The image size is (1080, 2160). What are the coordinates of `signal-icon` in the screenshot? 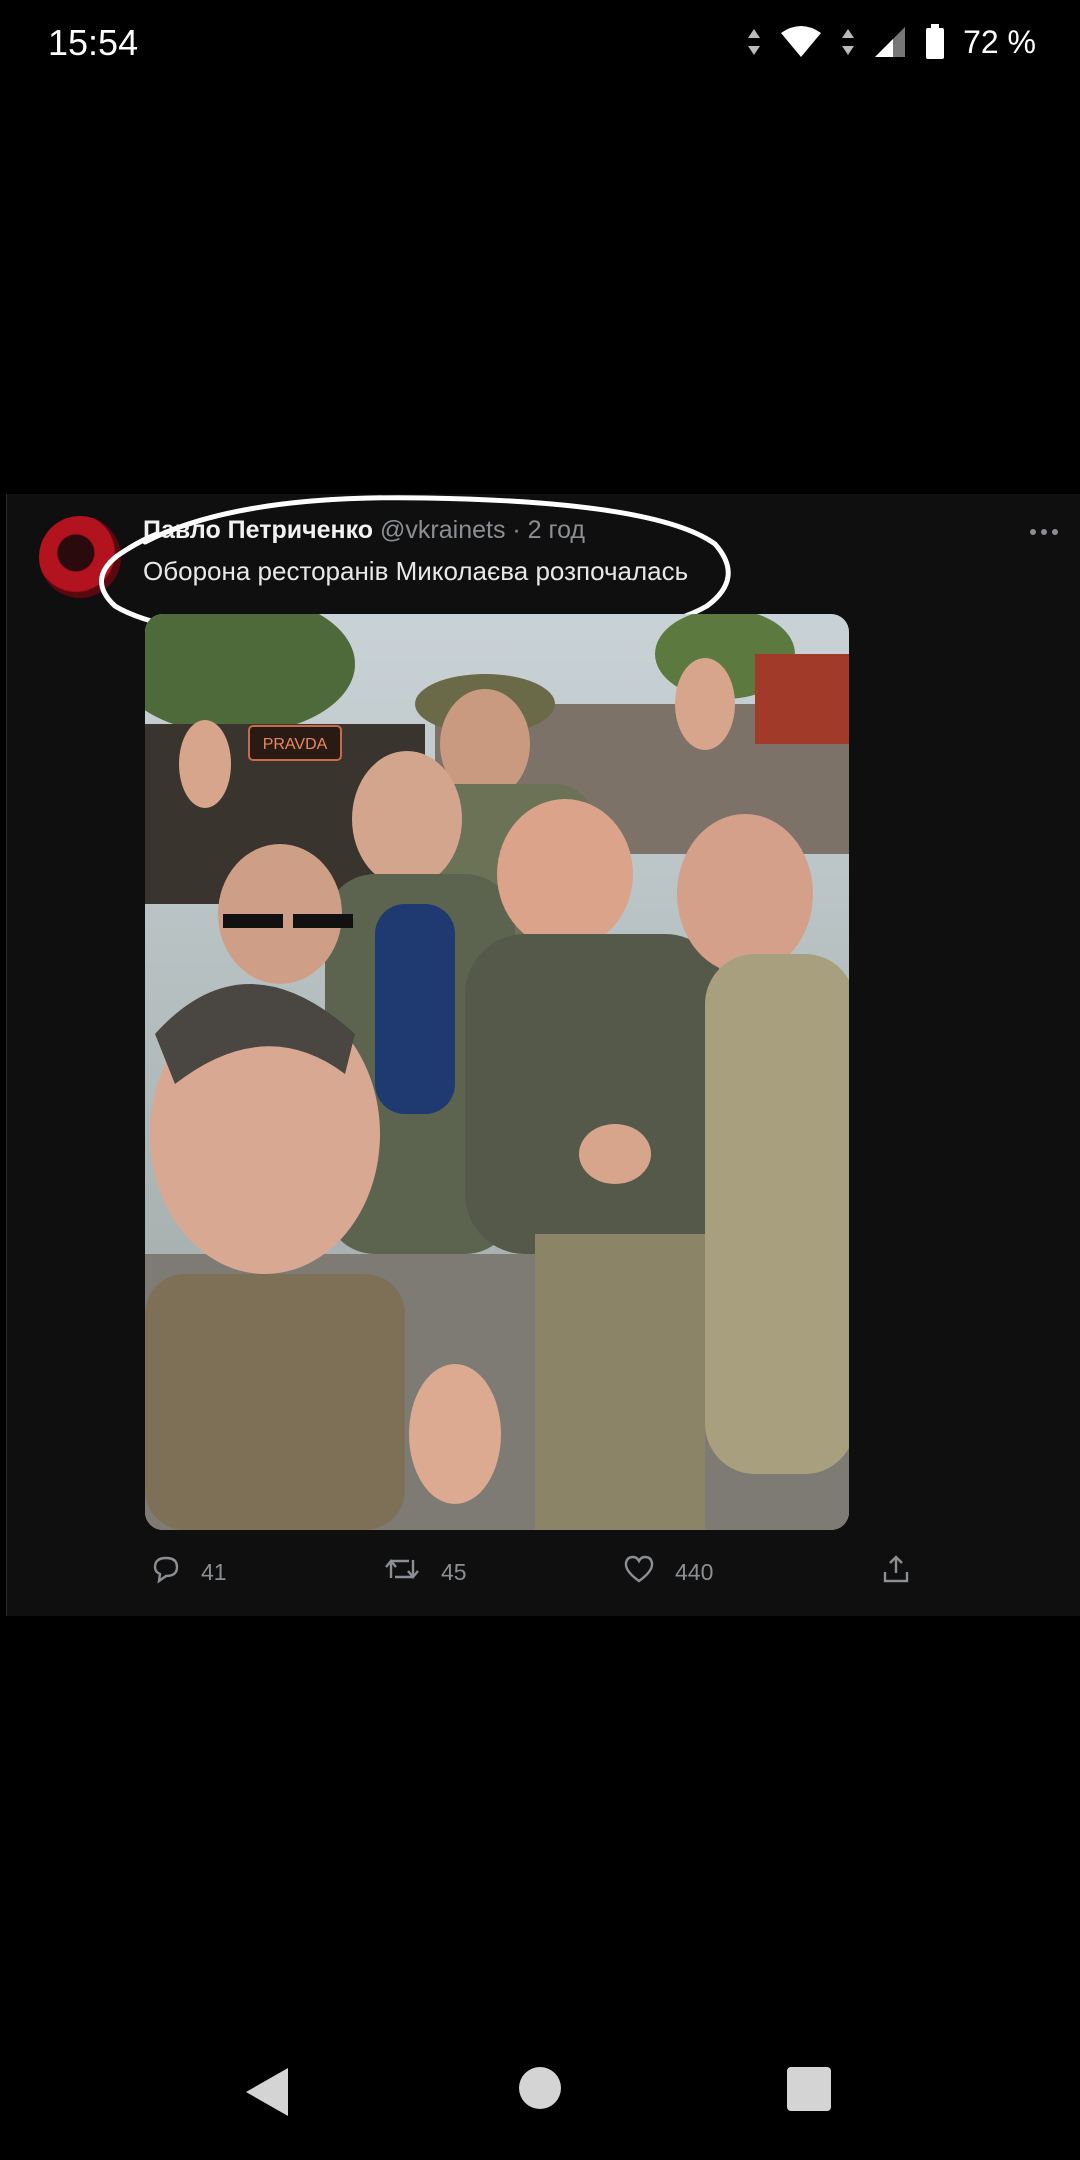 It's located at (890, 42).